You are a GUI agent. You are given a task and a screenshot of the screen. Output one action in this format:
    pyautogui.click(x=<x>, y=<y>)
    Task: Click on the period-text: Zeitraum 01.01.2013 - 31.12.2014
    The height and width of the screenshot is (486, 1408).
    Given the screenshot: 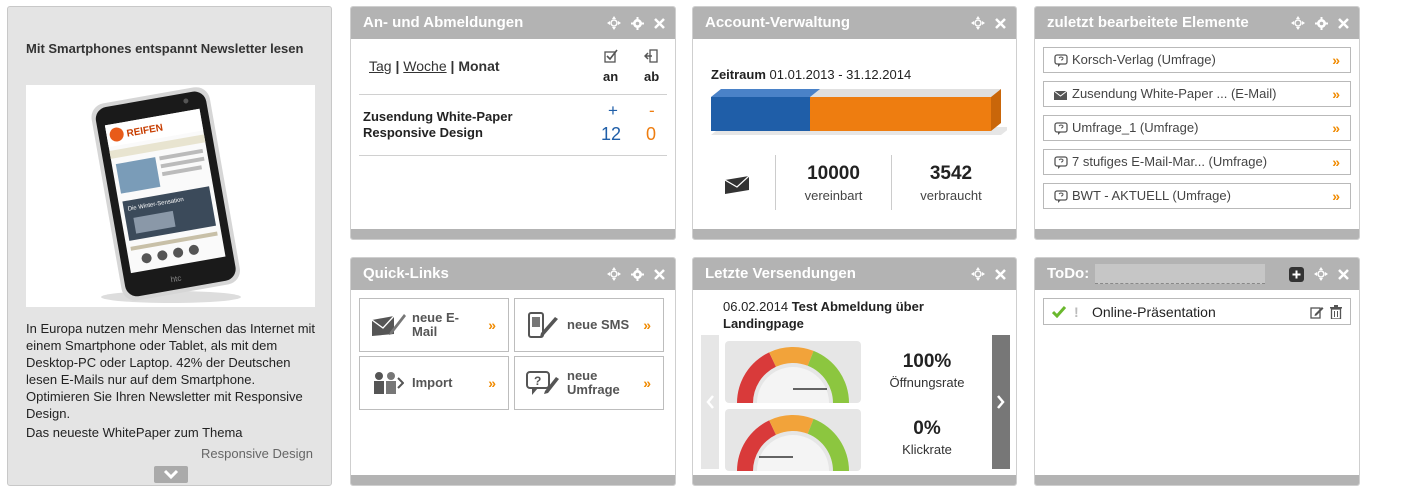 What is the action you would take?
    pyautogui.click(x=811, y=74)
    